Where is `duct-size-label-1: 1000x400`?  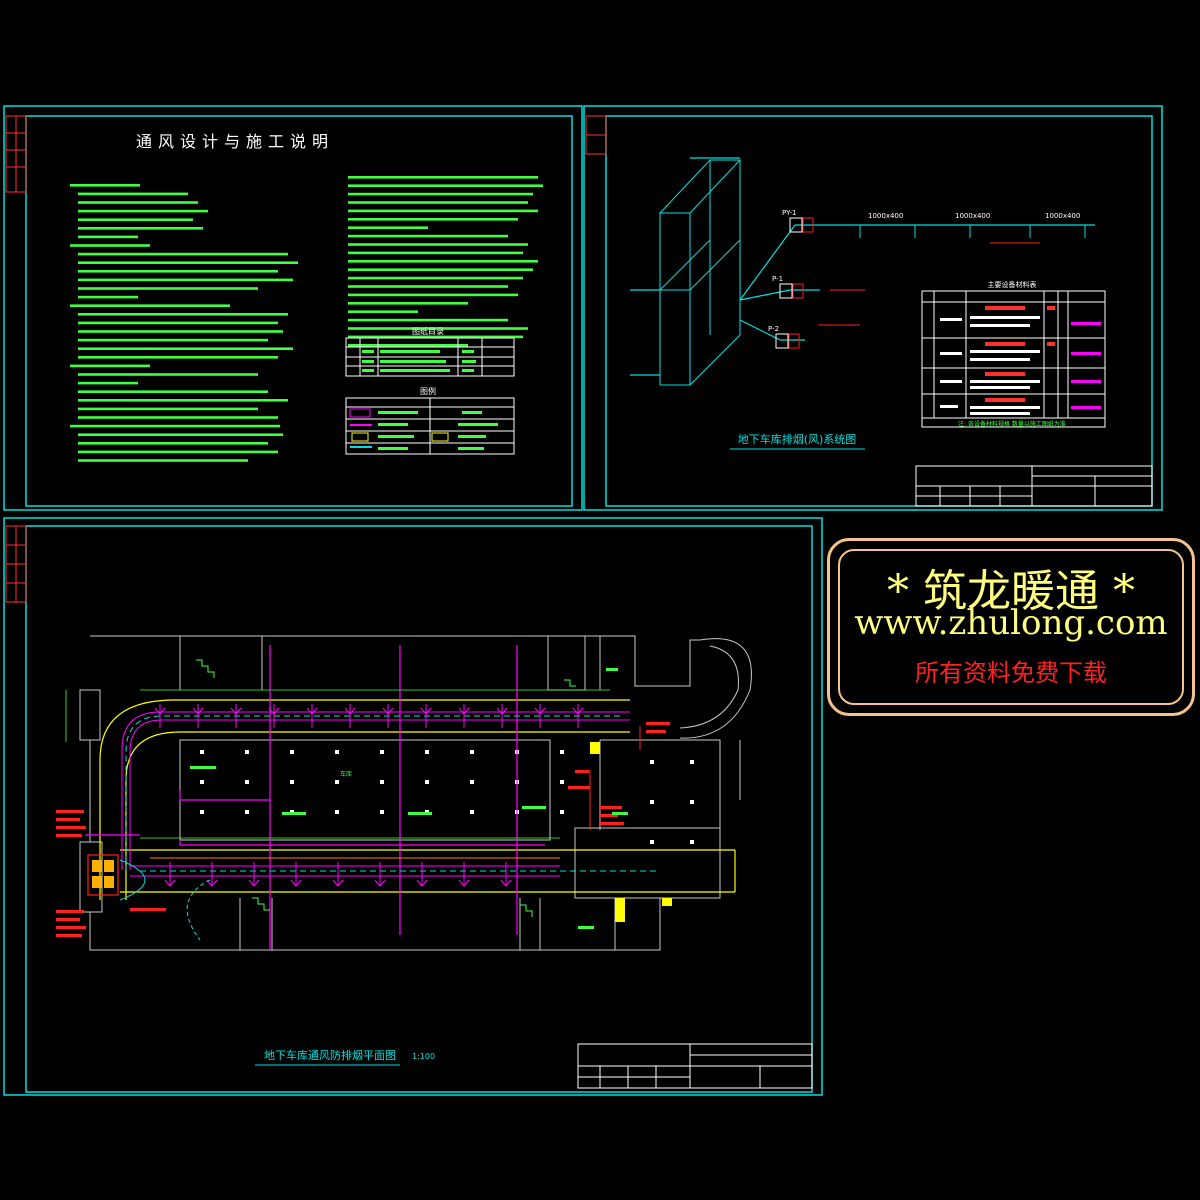
duct-size-label-1: 1000x400 is located at coordinates (885, 216).